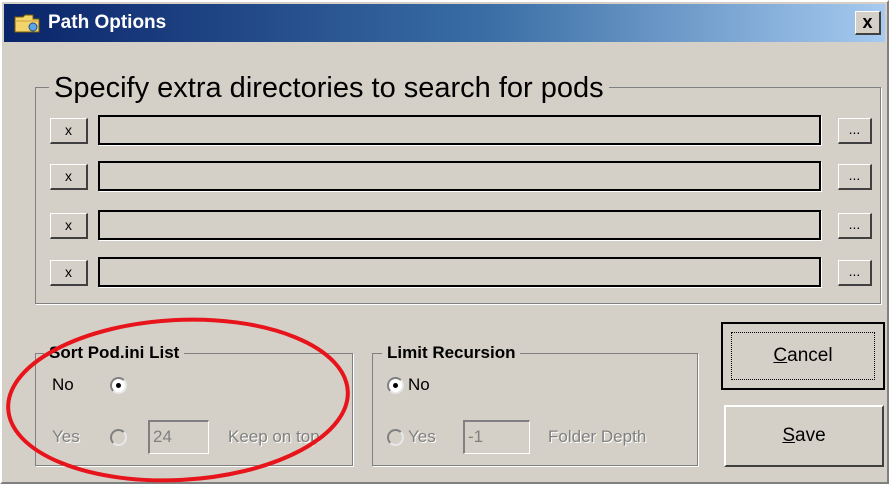 The width and height of the screenshot is (889, 484). What do you see at coordinates (118, 437) in the screenshot?
I see `sort-yes-radio` at bounding box center [118, 437].